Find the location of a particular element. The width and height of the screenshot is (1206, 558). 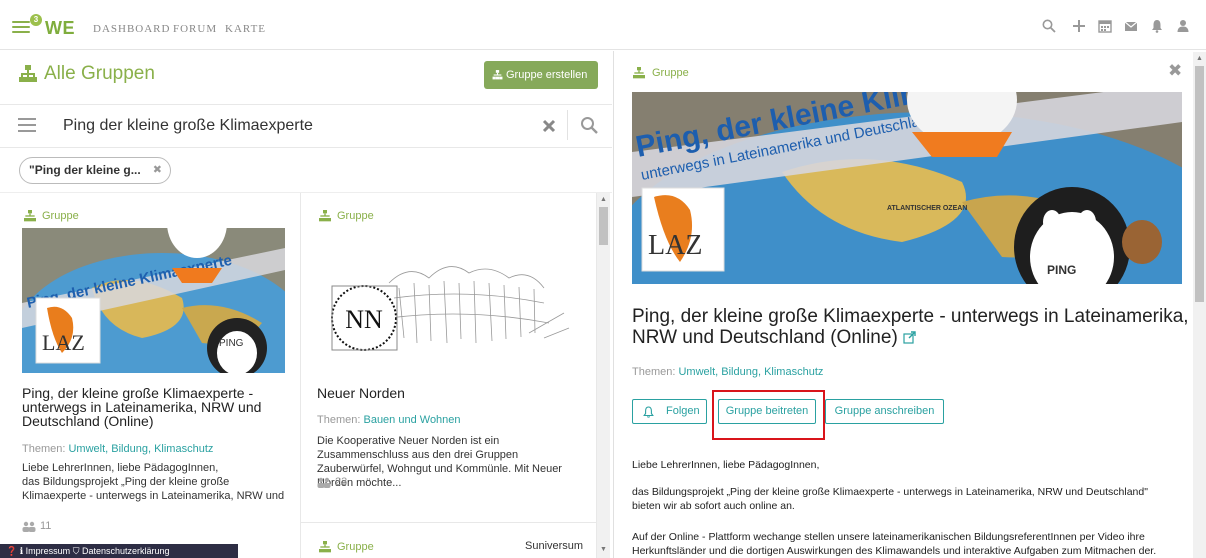

nn-logo-text: NN is located at coordinates (364, 319).